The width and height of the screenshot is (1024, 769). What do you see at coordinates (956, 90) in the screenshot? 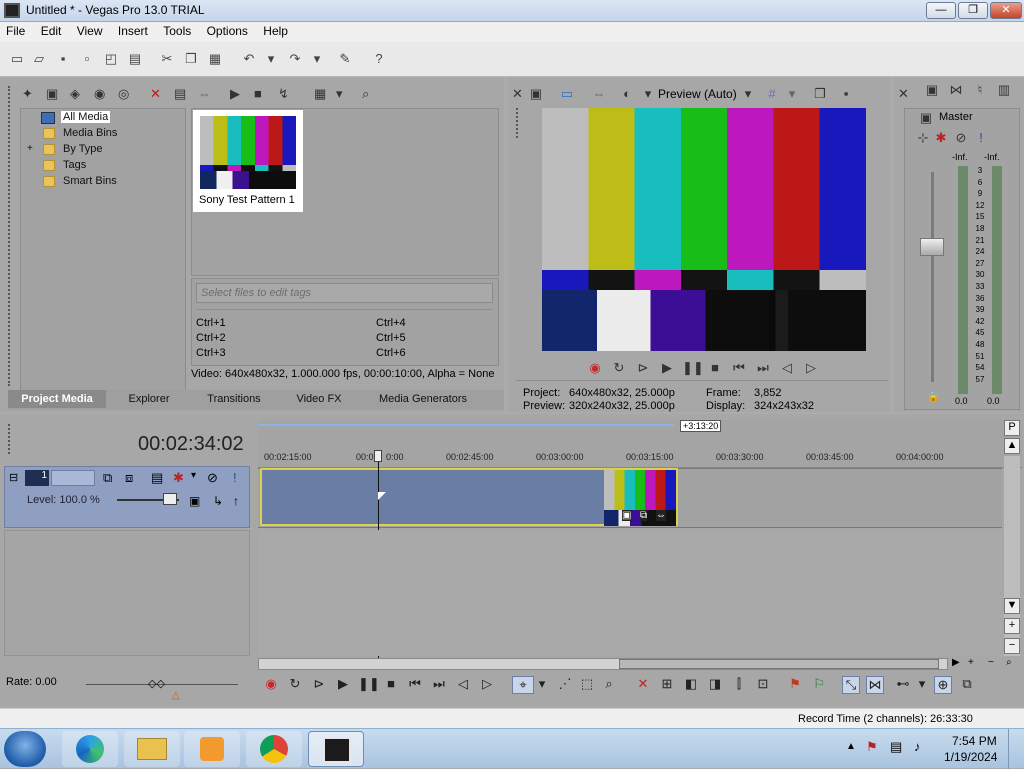
I see `downmix-icon: ⋈` at bounding box center [956, 90].